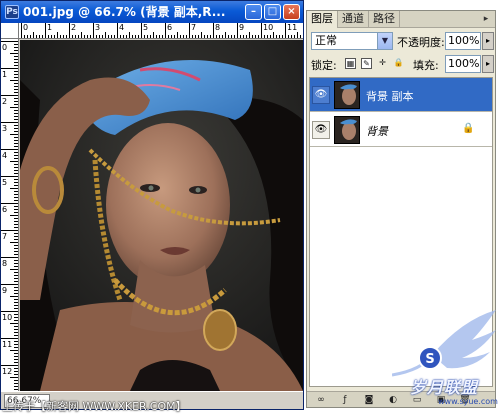  I want to click on ruler-label: 1, so click(5, 74).